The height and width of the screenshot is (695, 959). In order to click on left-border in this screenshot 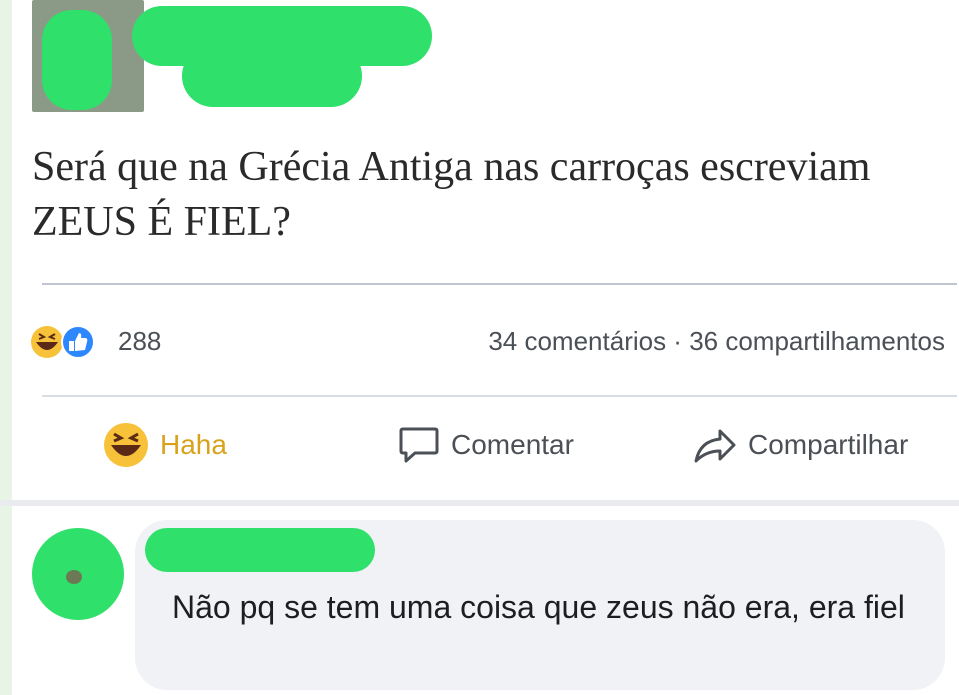, I will do `click(6, 347)`.